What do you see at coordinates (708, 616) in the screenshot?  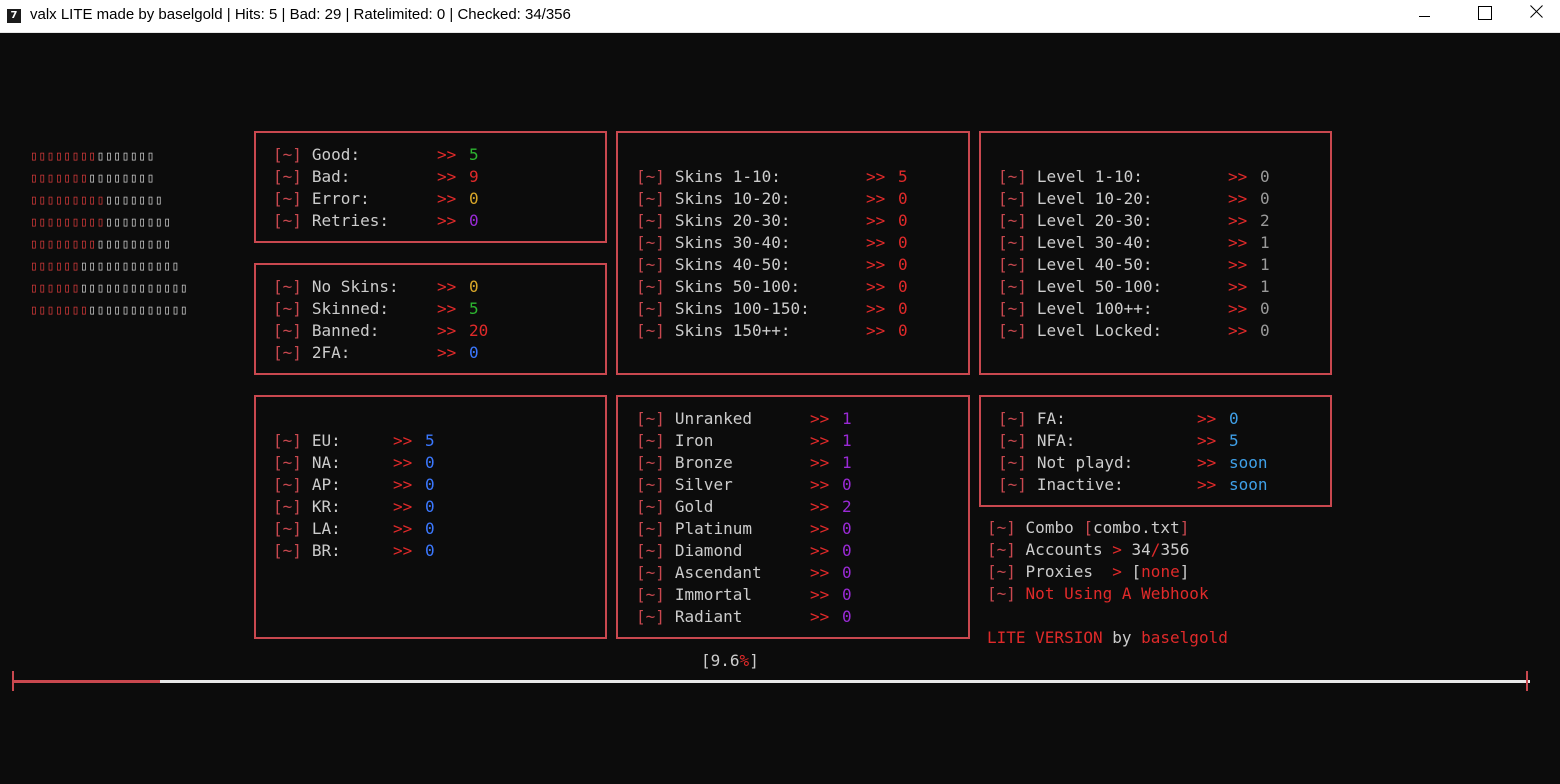 I see `rank-stat-label: Radiant` at bounding box center [708, 616].